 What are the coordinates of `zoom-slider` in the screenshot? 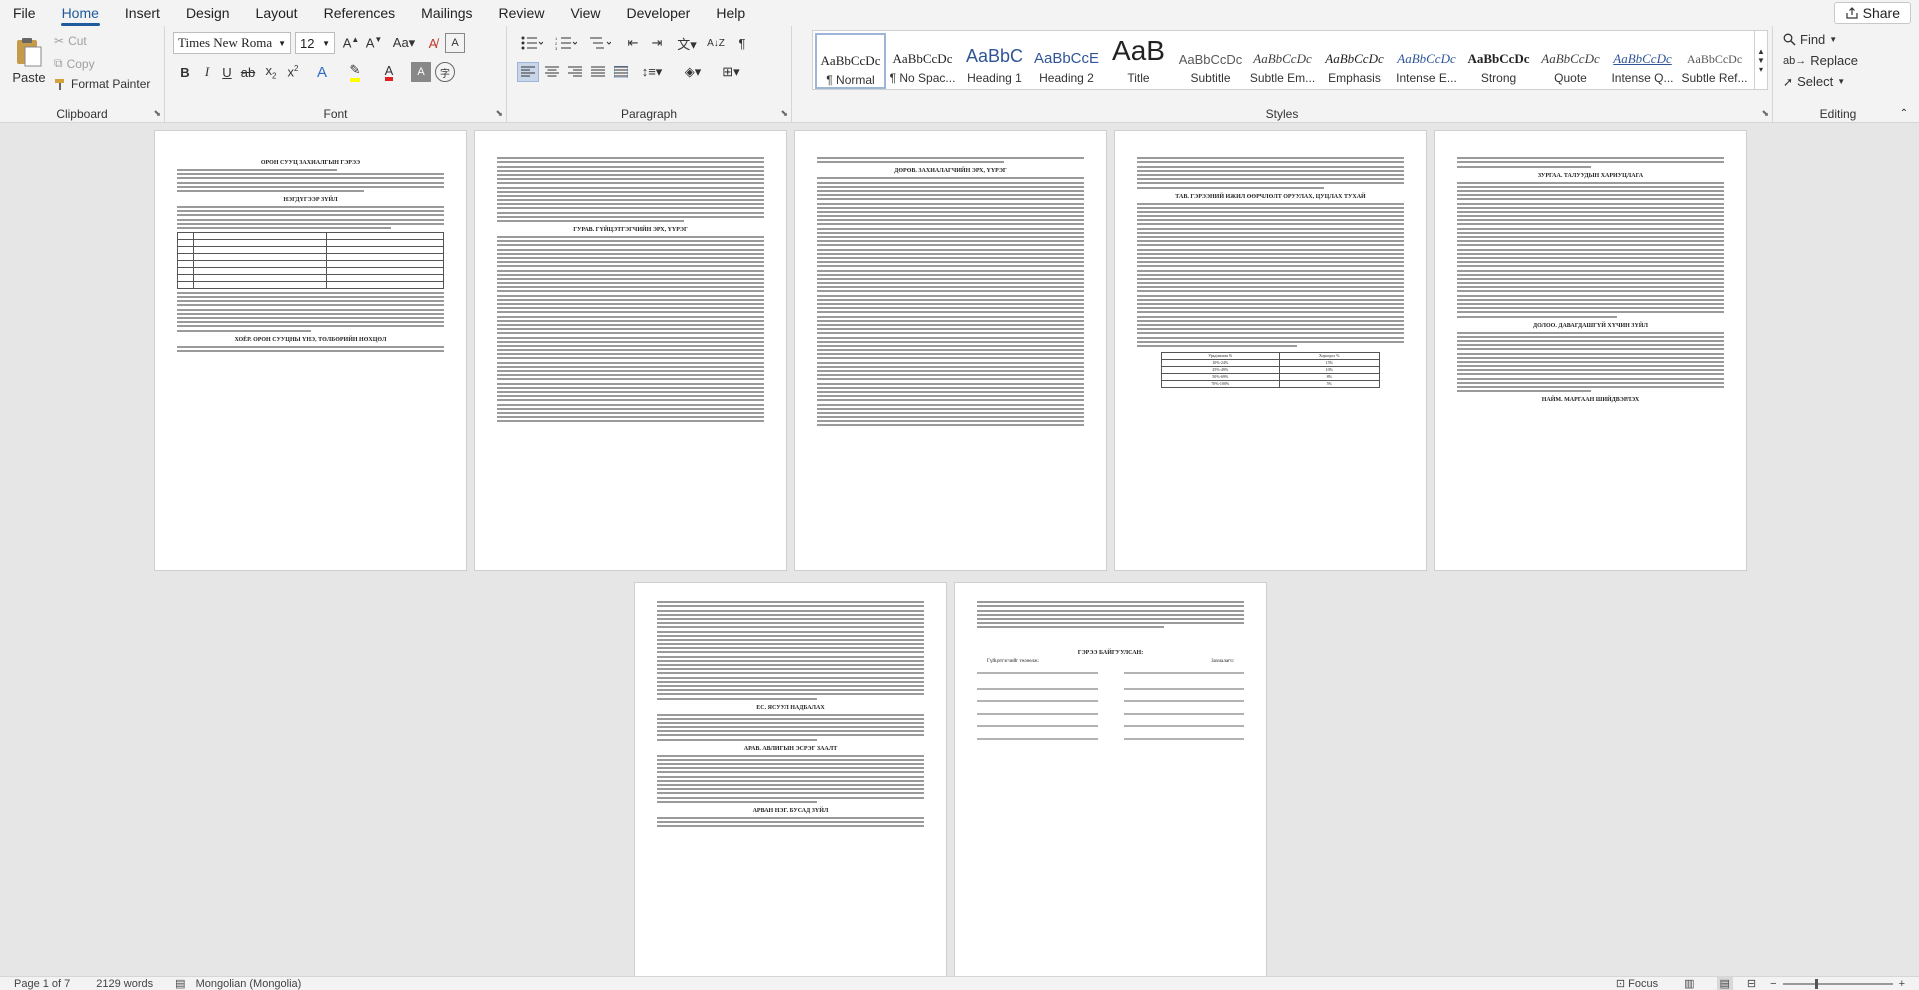 It's located at (1837, 983).